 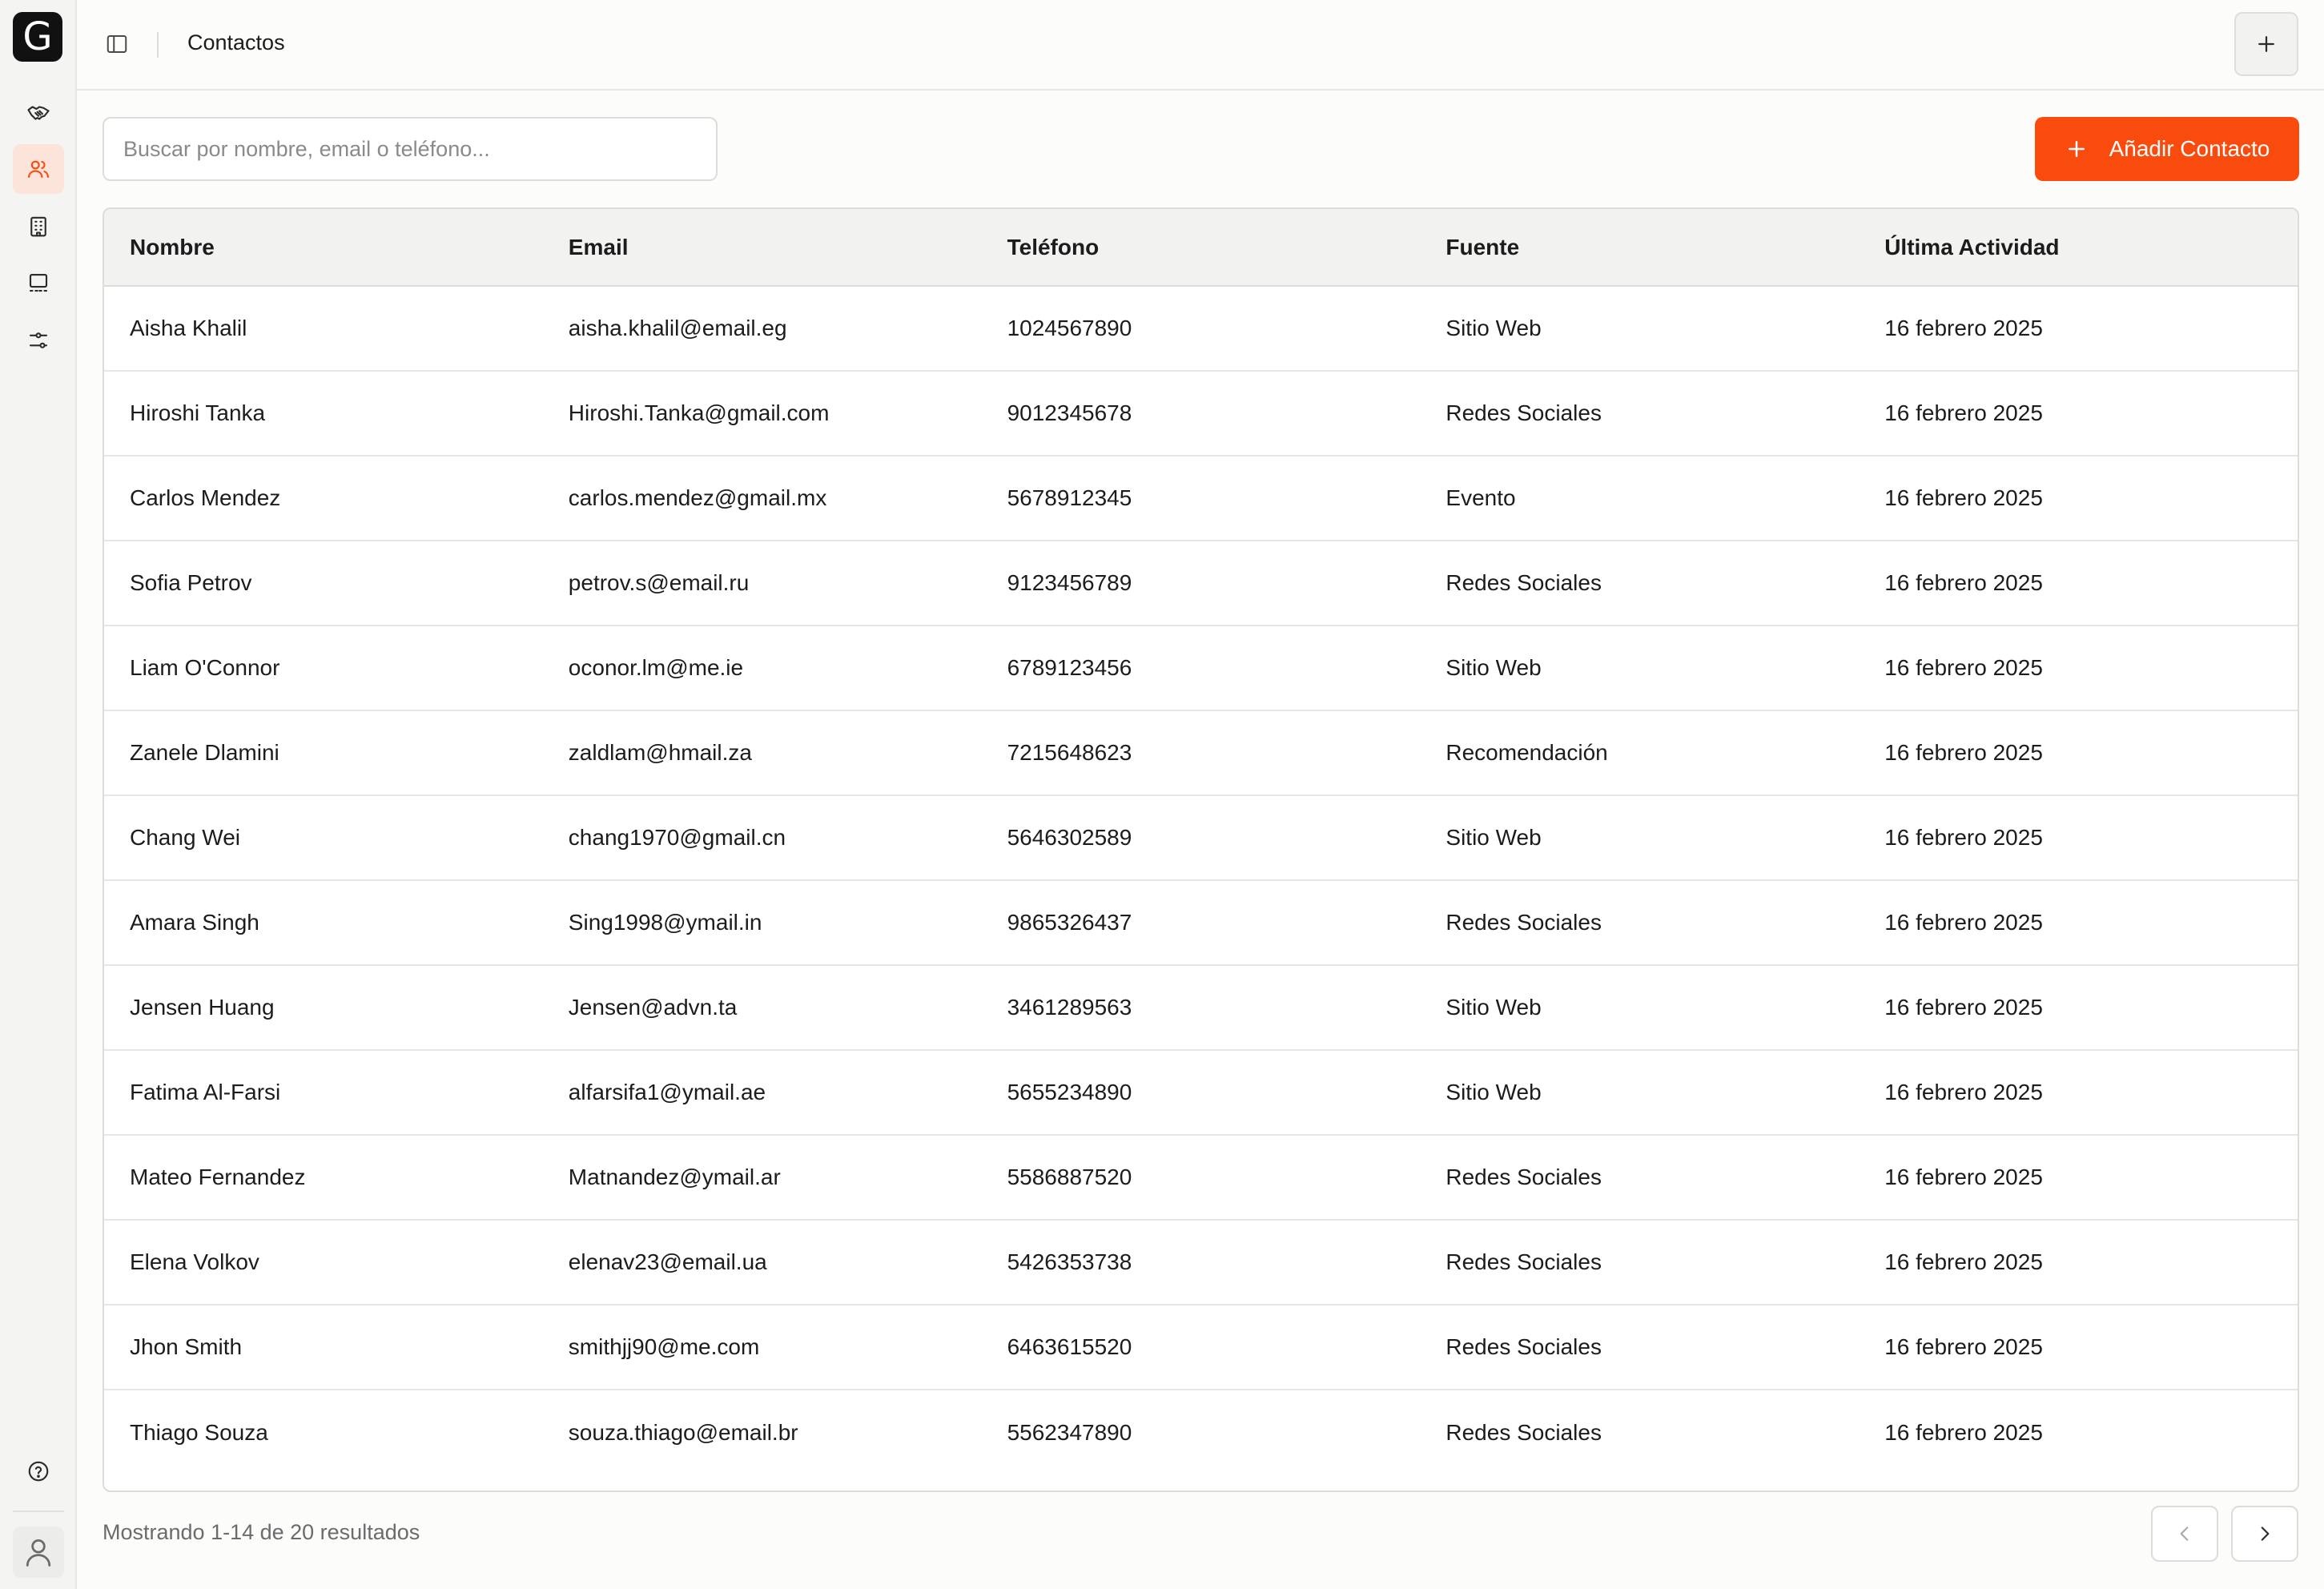 I want to click on cell-name: Zanele Dlamini, so click(x=323, y=753).